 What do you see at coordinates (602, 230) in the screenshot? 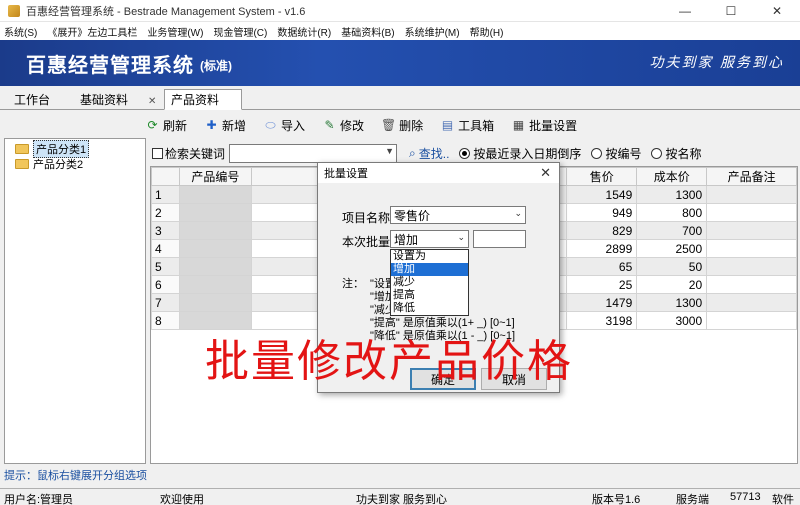
I see `cell-price: 829` at bounding box center [602, 230].